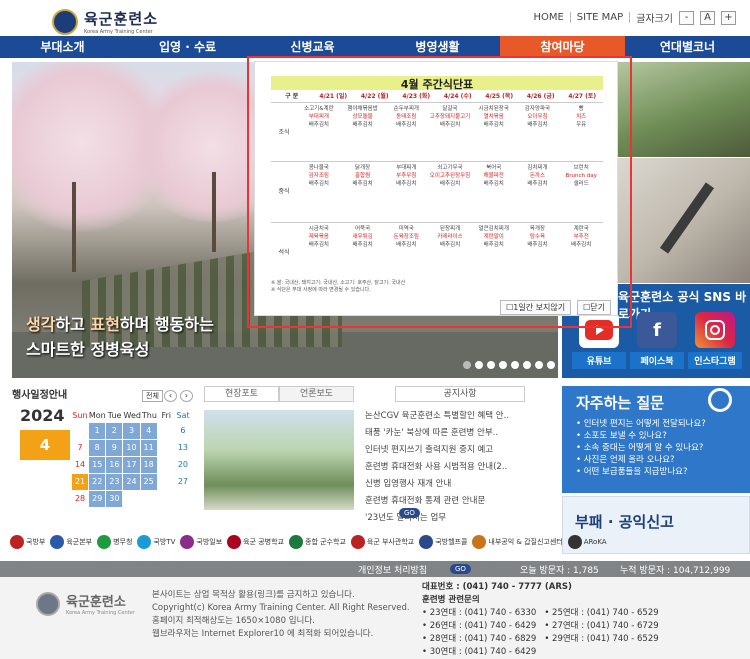 Image resolution: width=750 pixels, height=659 pixels. Describe the element at coordinates (517, 542) in the screenshot. I see `partner-link: 내부공익 & 갑질신고센터` at that location.